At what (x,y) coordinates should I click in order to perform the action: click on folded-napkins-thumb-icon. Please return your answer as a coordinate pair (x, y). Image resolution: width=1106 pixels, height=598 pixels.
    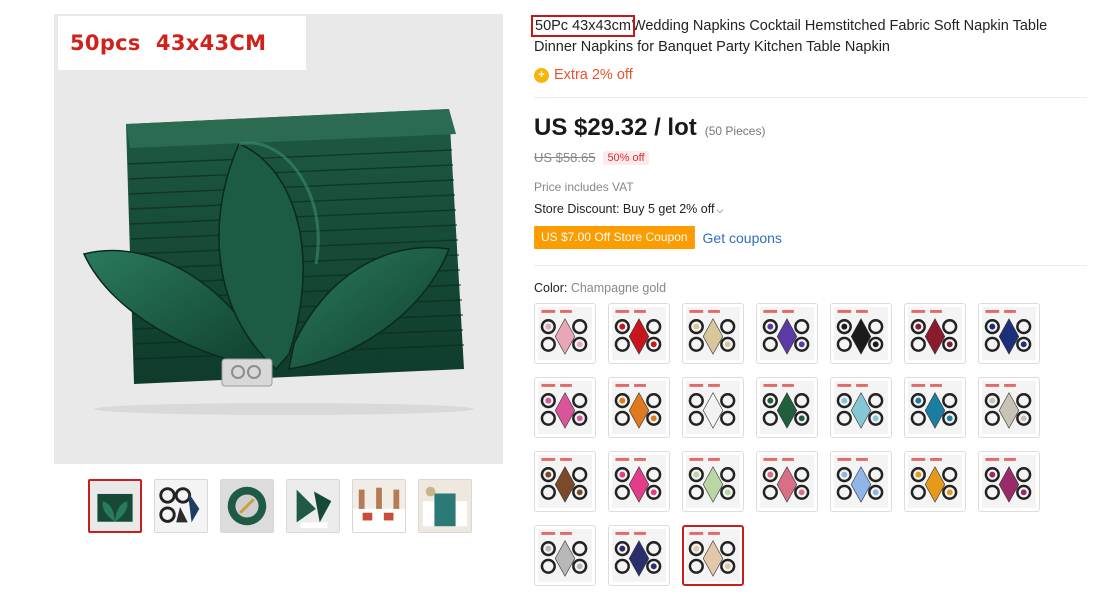
    Looking at the image, I should click on (313, 506).